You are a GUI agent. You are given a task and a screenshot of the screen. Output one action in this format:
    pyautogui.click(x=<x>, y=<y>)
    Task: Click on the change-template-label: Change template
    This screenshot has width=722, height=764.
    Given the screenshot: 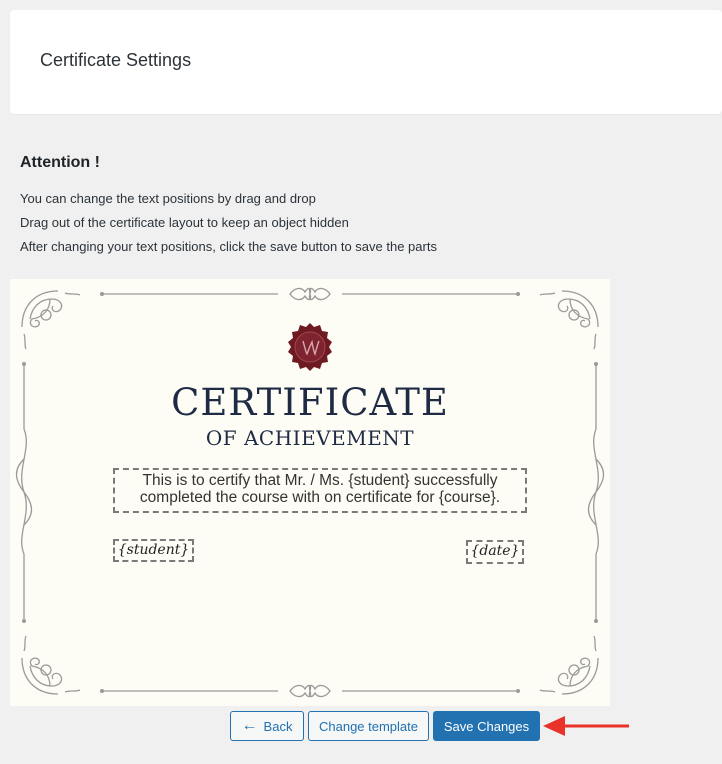 What is the action you would take?
    pyautogui.click(x=368, y=726)
    